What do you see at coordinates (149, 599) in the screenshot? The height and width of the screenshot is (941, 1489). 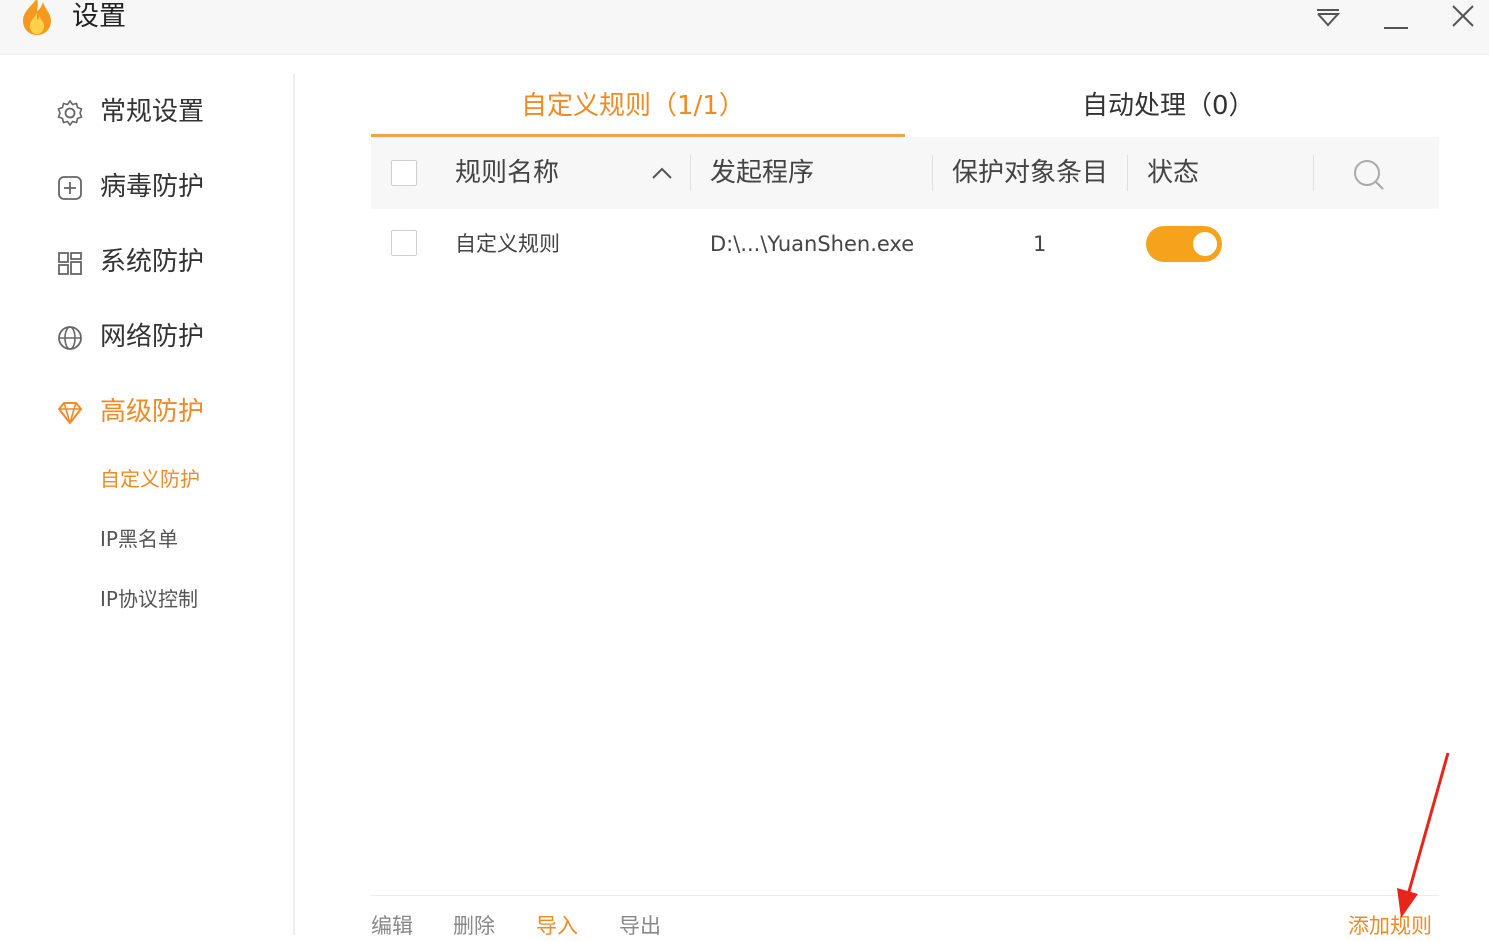 I see `sidebar-subitem-ip-protocol: IP协议控制` at bounding box center [149, 599].